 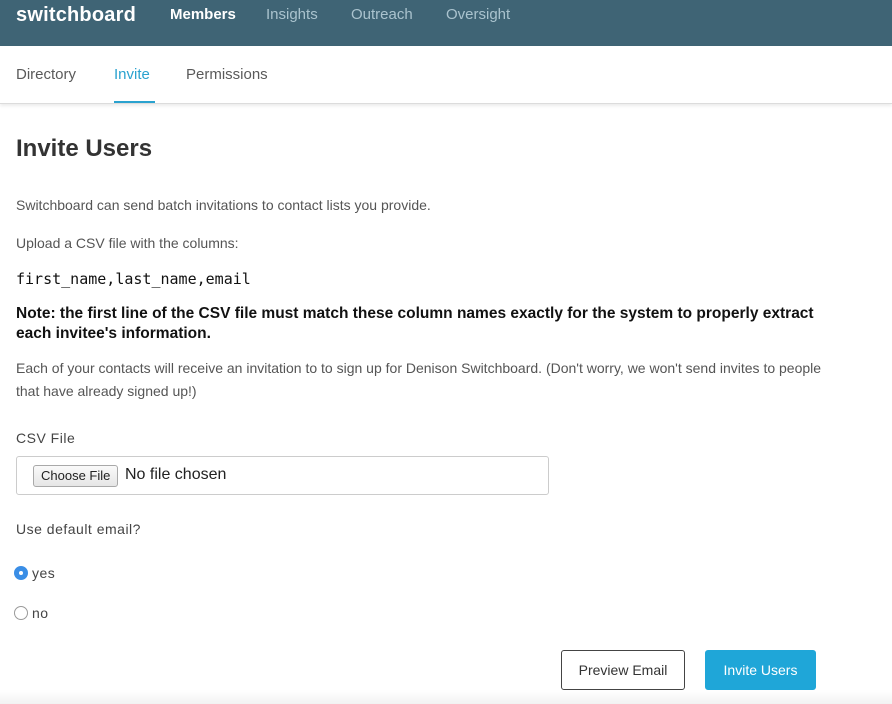 What do you see at coordinates (282, 475) in the screenshot?
I see `csv-file-input: Choose File No file chosen` at bounding box center [282, 475].